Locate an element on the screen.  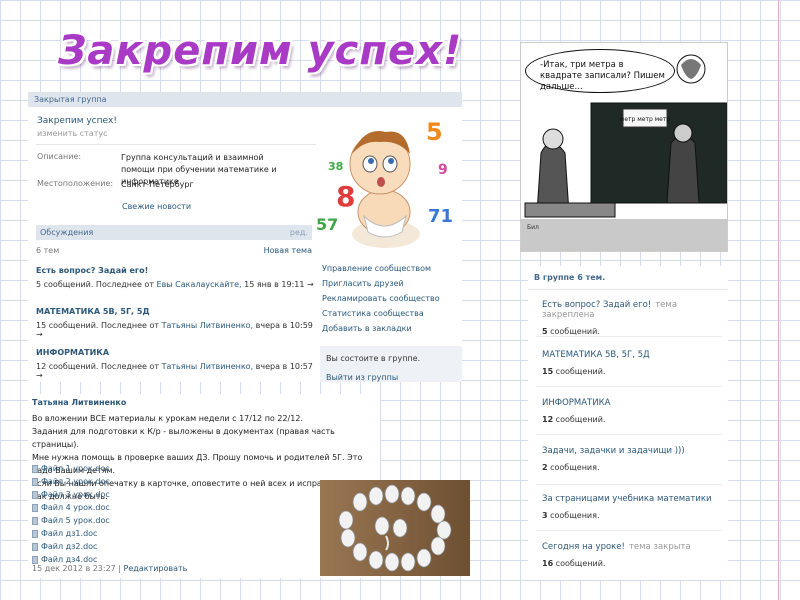
teacher-head is located at coordinates (553, 139).